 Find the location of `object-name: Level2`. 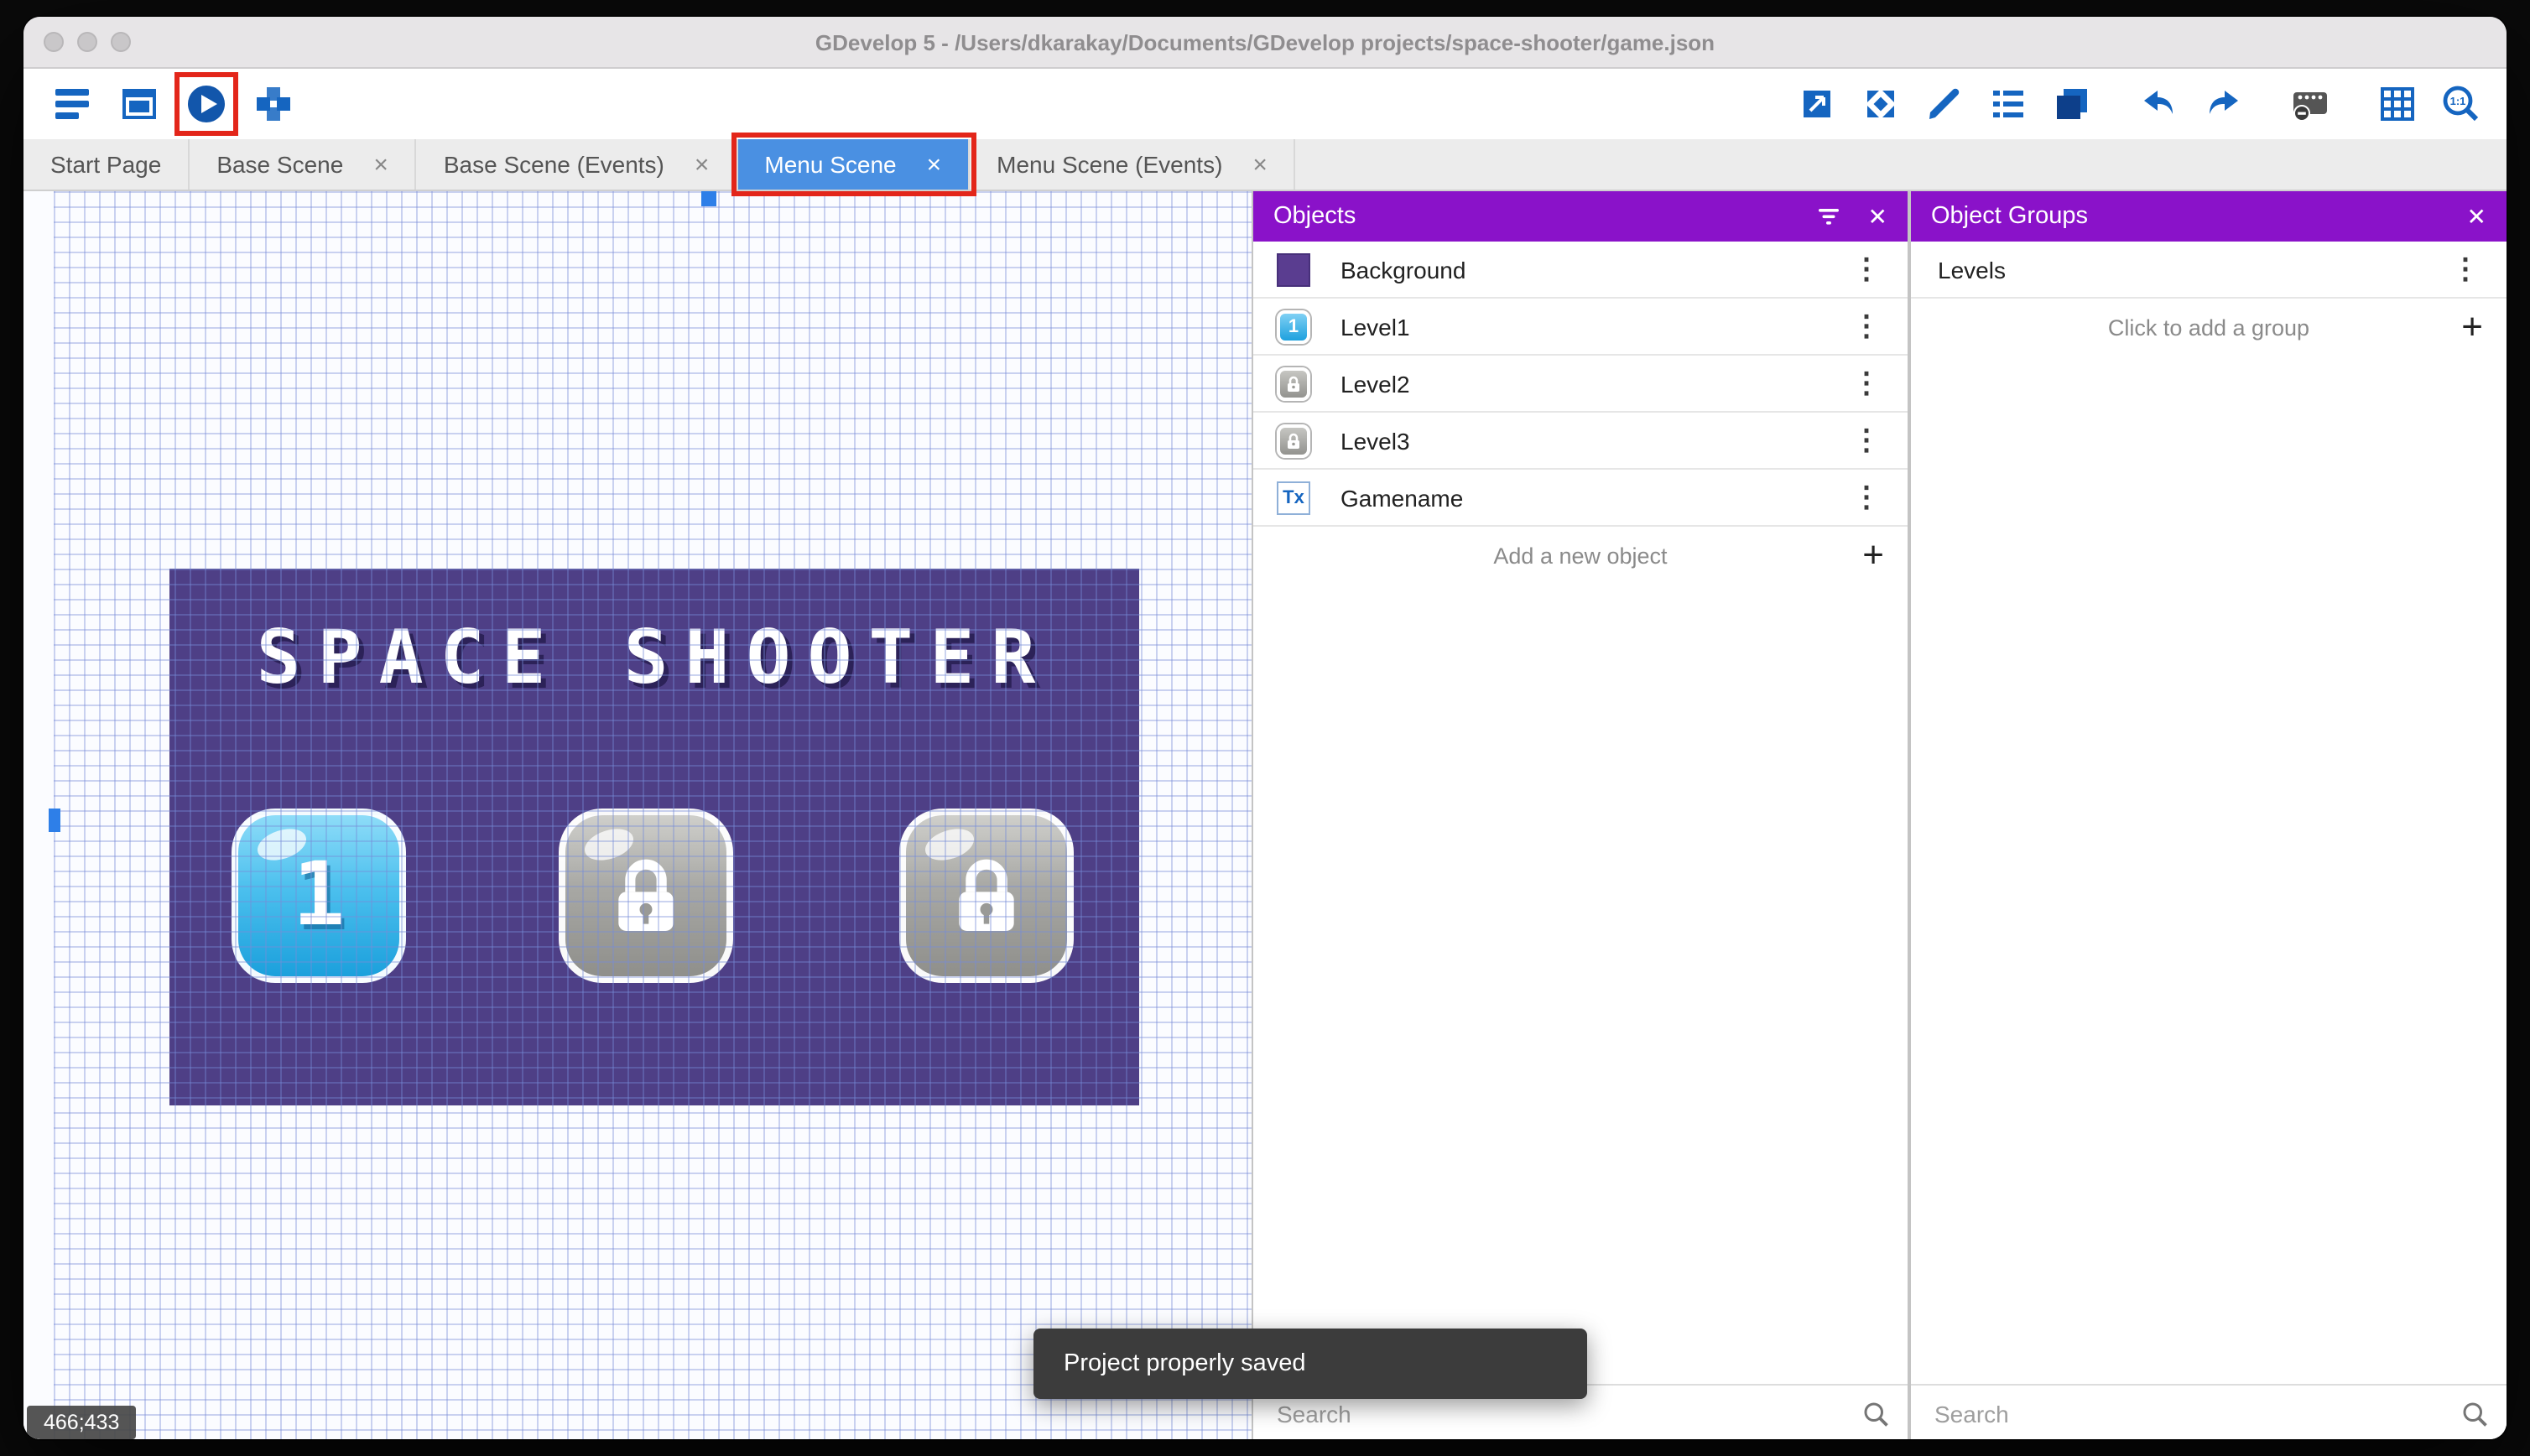

object-name: Level2 is located at coordinates (1375, 383).